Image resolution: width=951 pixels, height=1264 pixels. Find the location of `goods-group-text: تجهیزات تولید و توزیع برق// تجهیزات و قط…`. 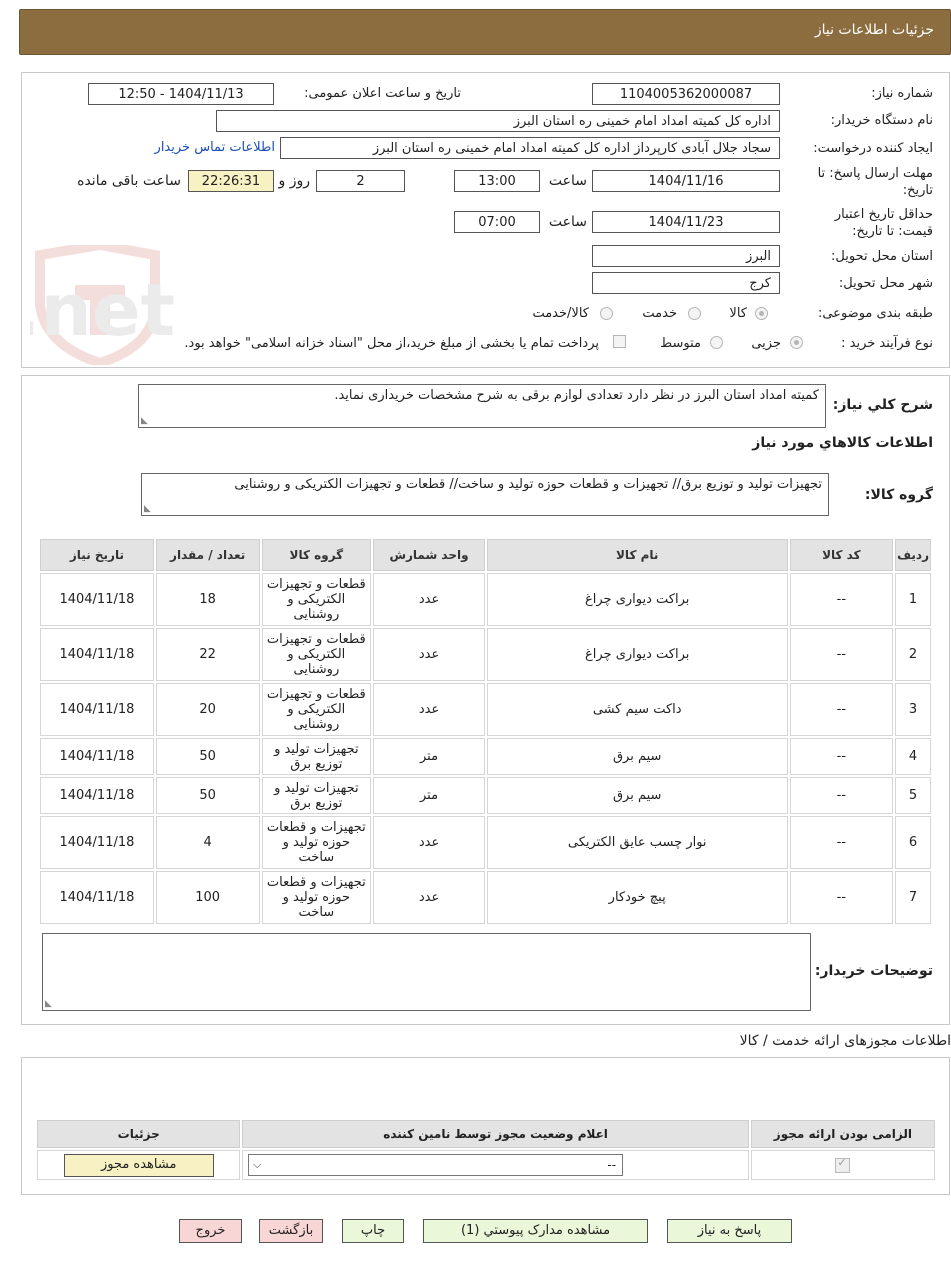

goods-group-text: تجهیزات تولید و توزیع برق// تجهیزات و قط… is located at coordinates (528, 484).